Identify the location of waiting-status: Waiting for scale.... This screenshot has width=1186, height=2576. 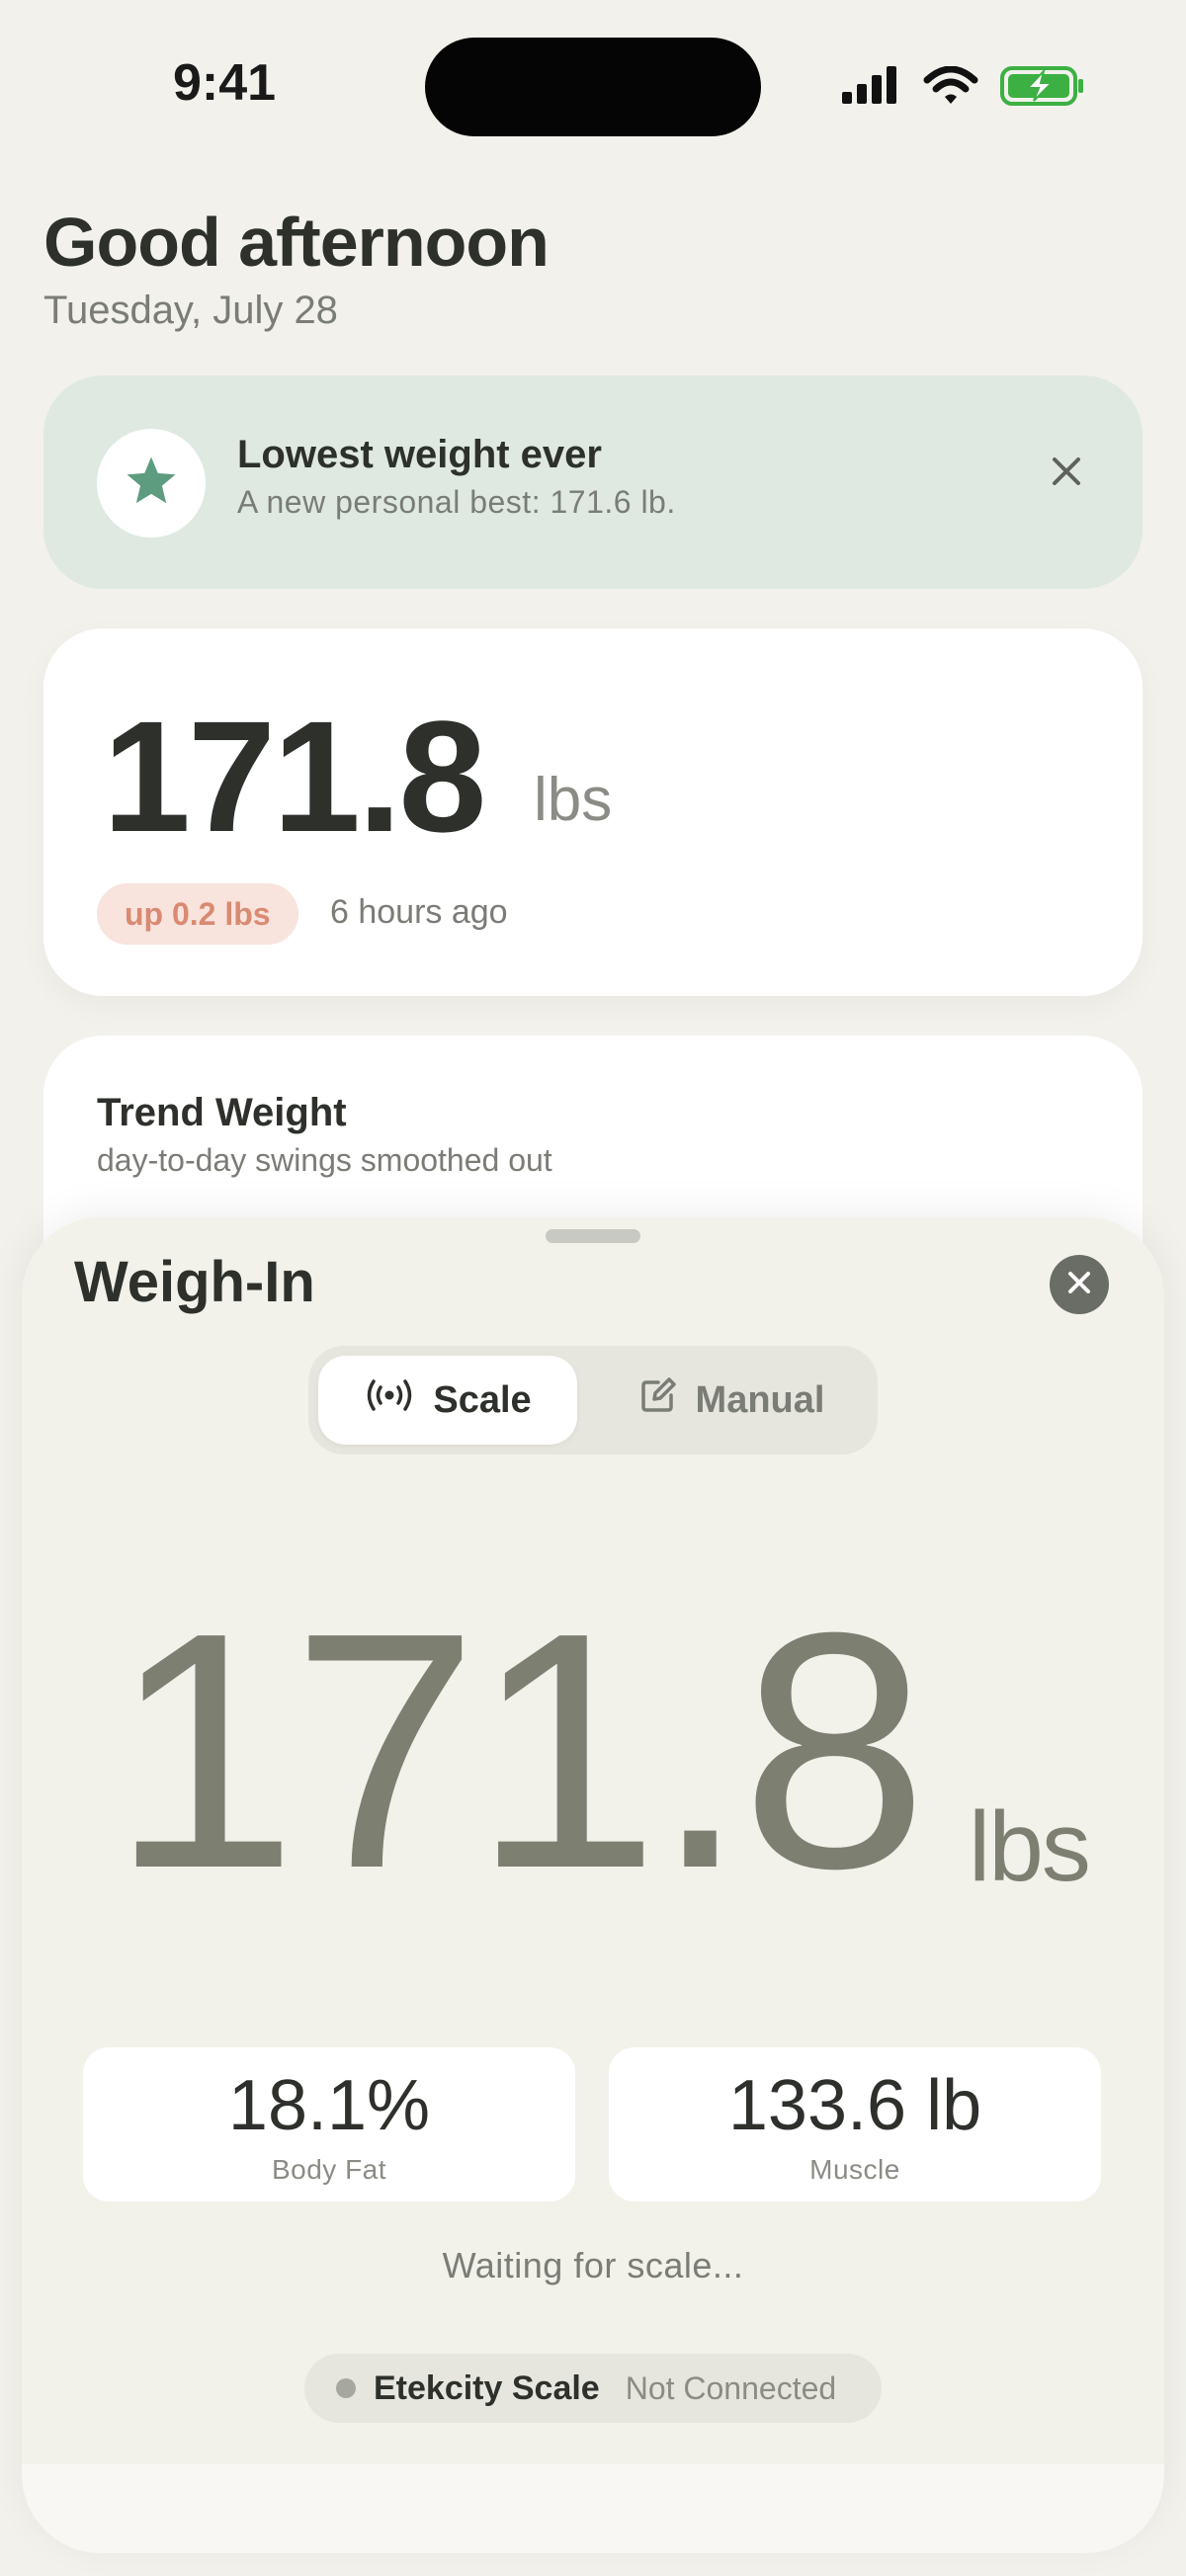
(593, 2265).